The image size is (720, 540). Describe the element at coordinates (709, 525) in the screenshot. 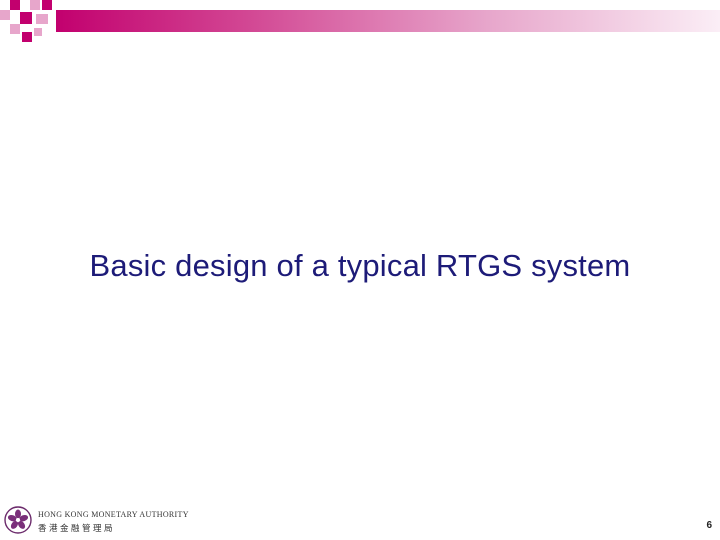

I see `page-number: 6` at that location.